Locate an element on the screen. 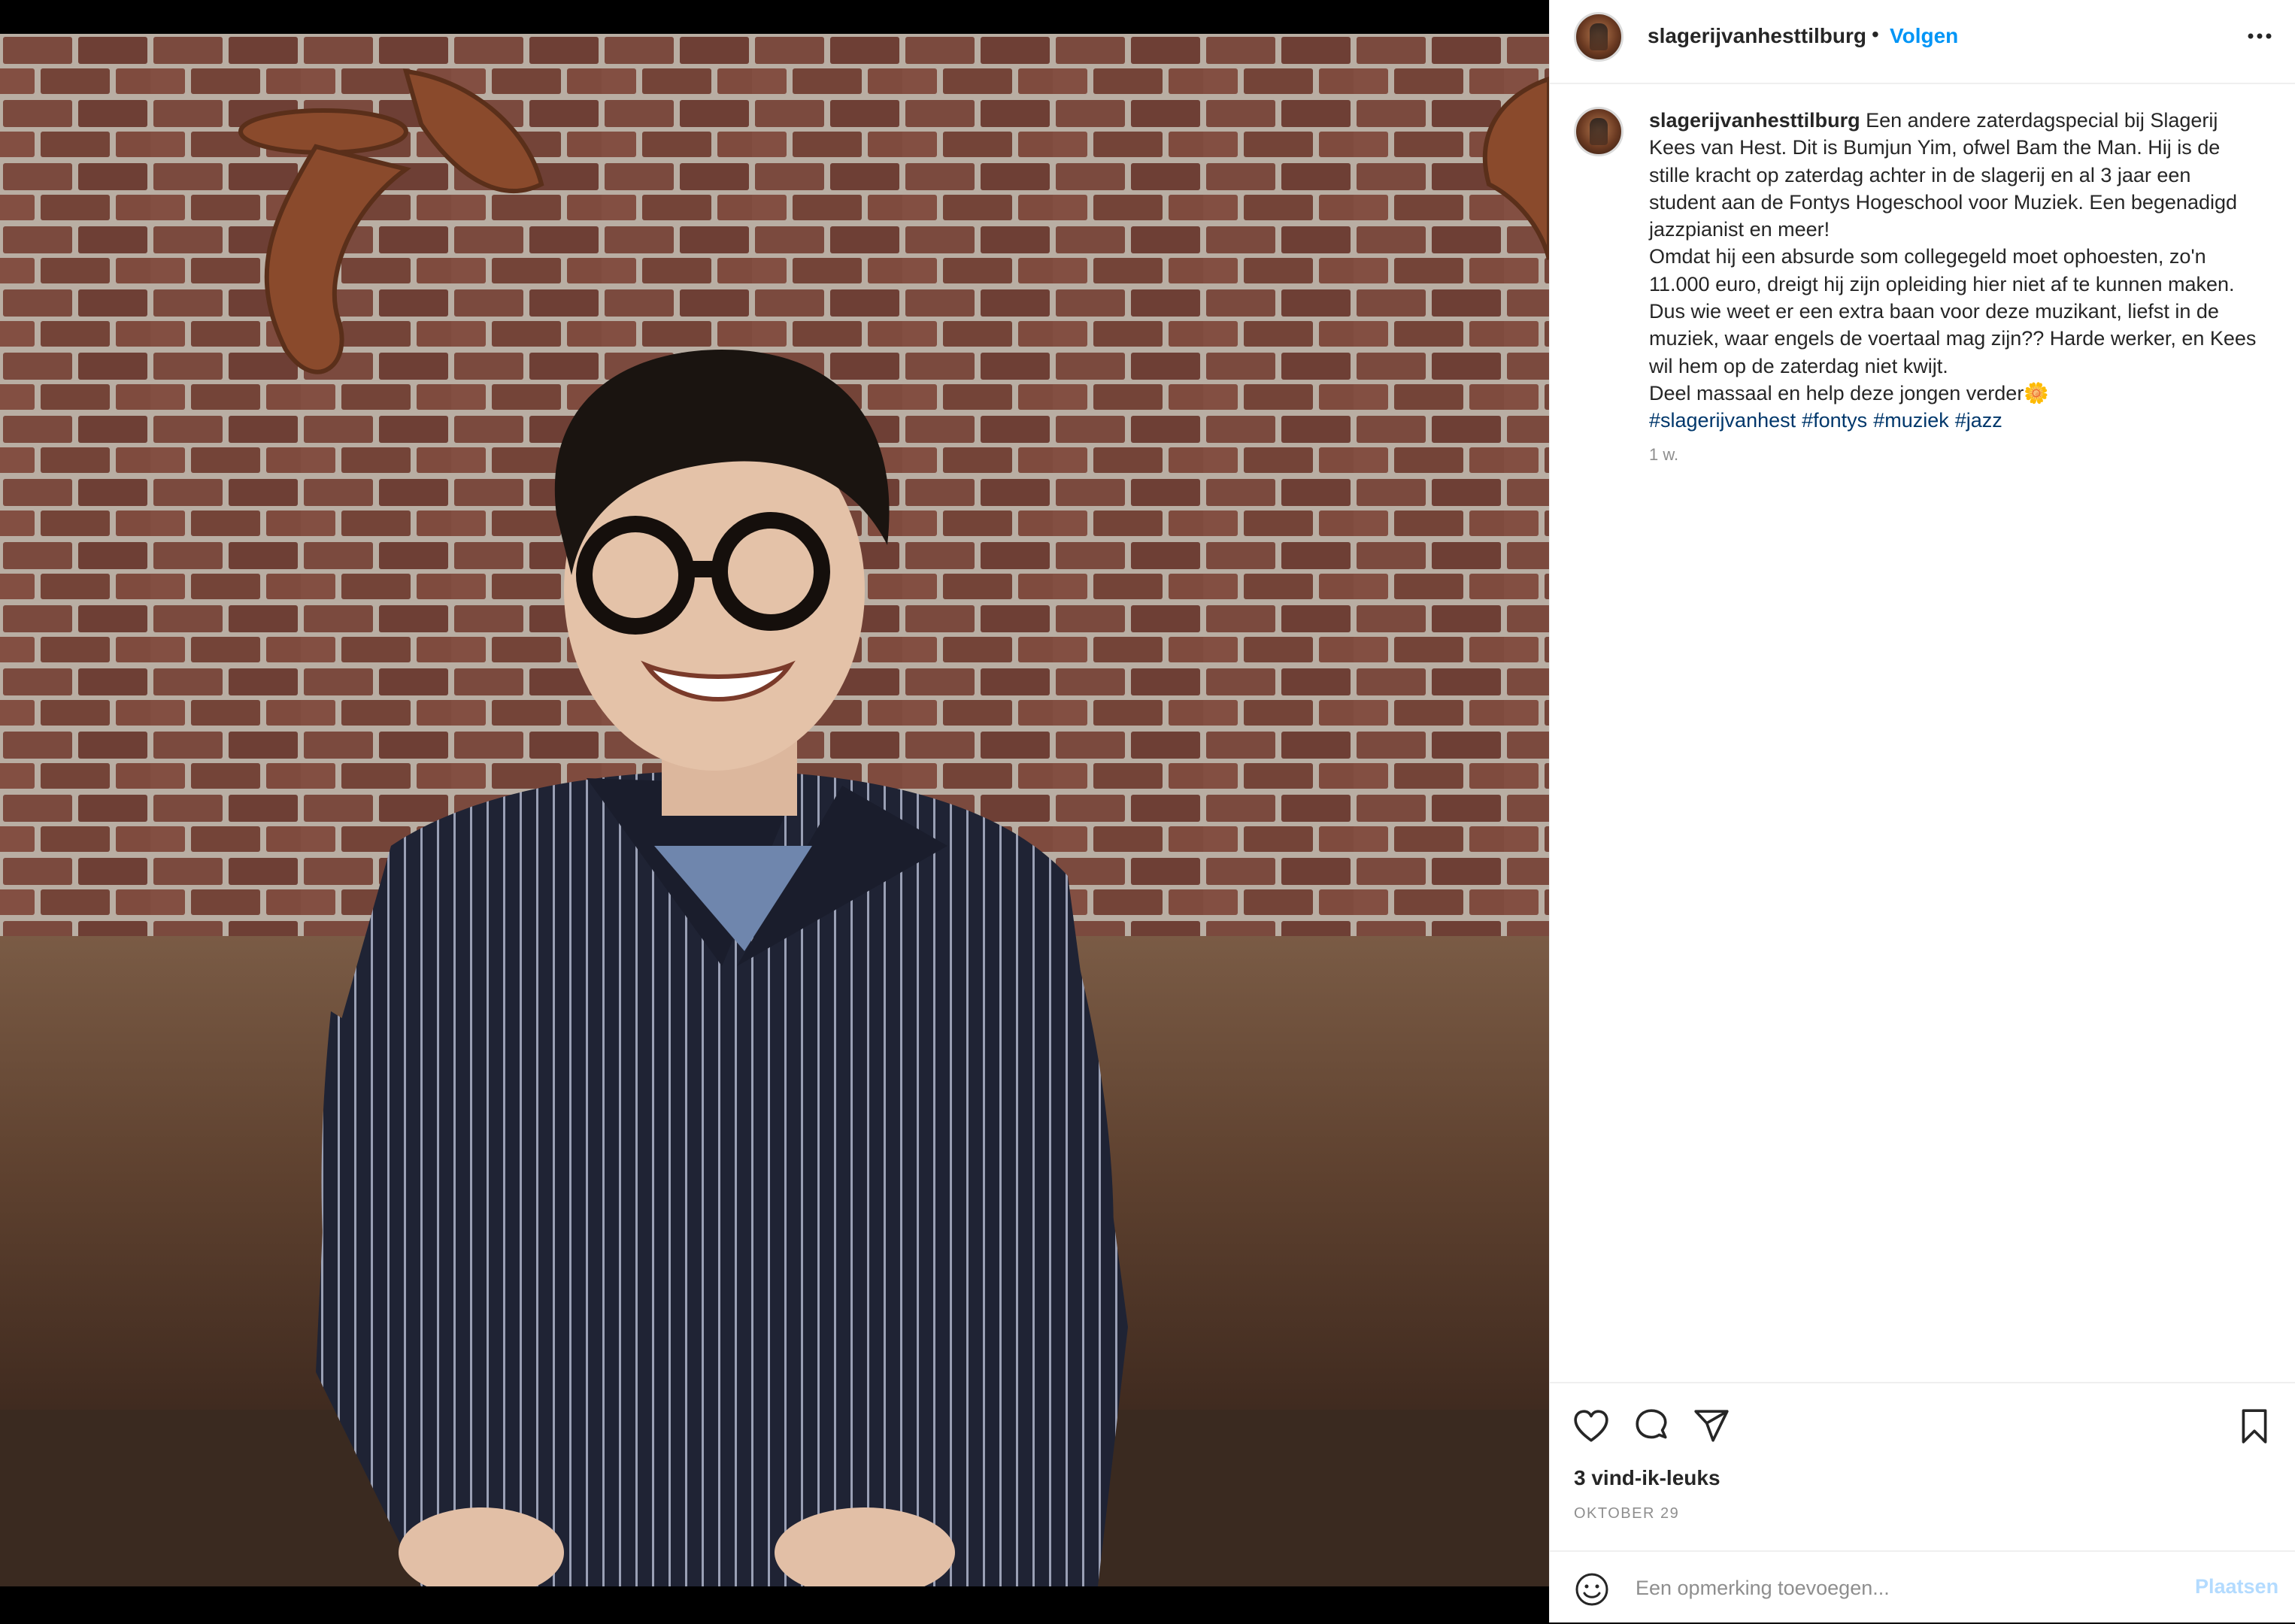 The image size is (2295, 1624). hashtag-link: #muziek is located at coordinates (1911, 420).